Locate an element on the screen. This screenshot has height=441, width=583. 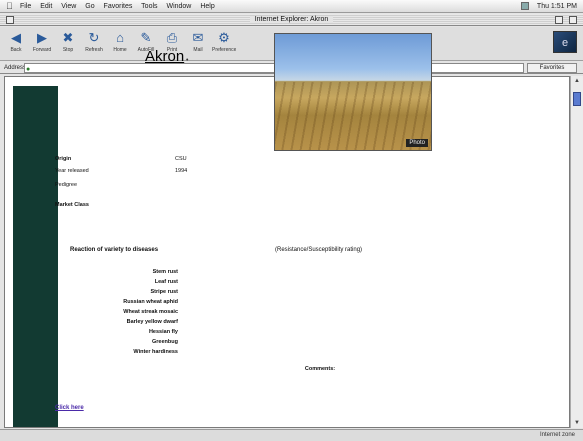
page-sidebar is located at coordinates (35, 256).